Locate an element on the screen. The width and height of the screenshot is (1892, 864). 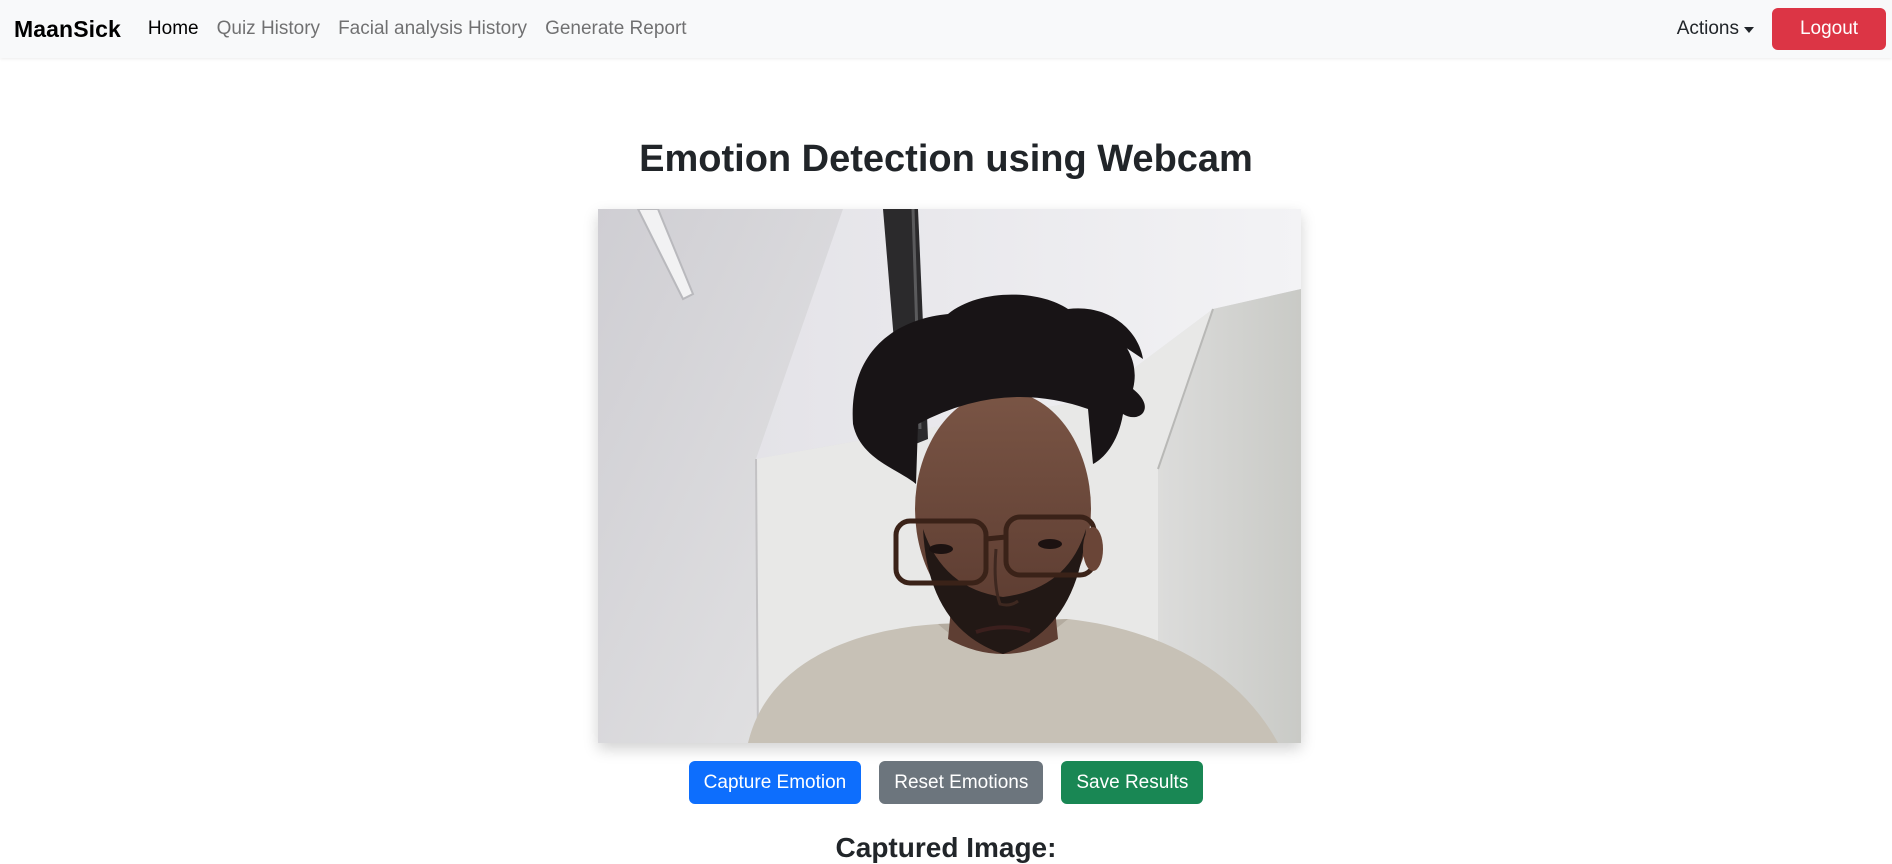
nav-link-facial-analysis-history: Facial analysis History is located at coordinates (432, 29).